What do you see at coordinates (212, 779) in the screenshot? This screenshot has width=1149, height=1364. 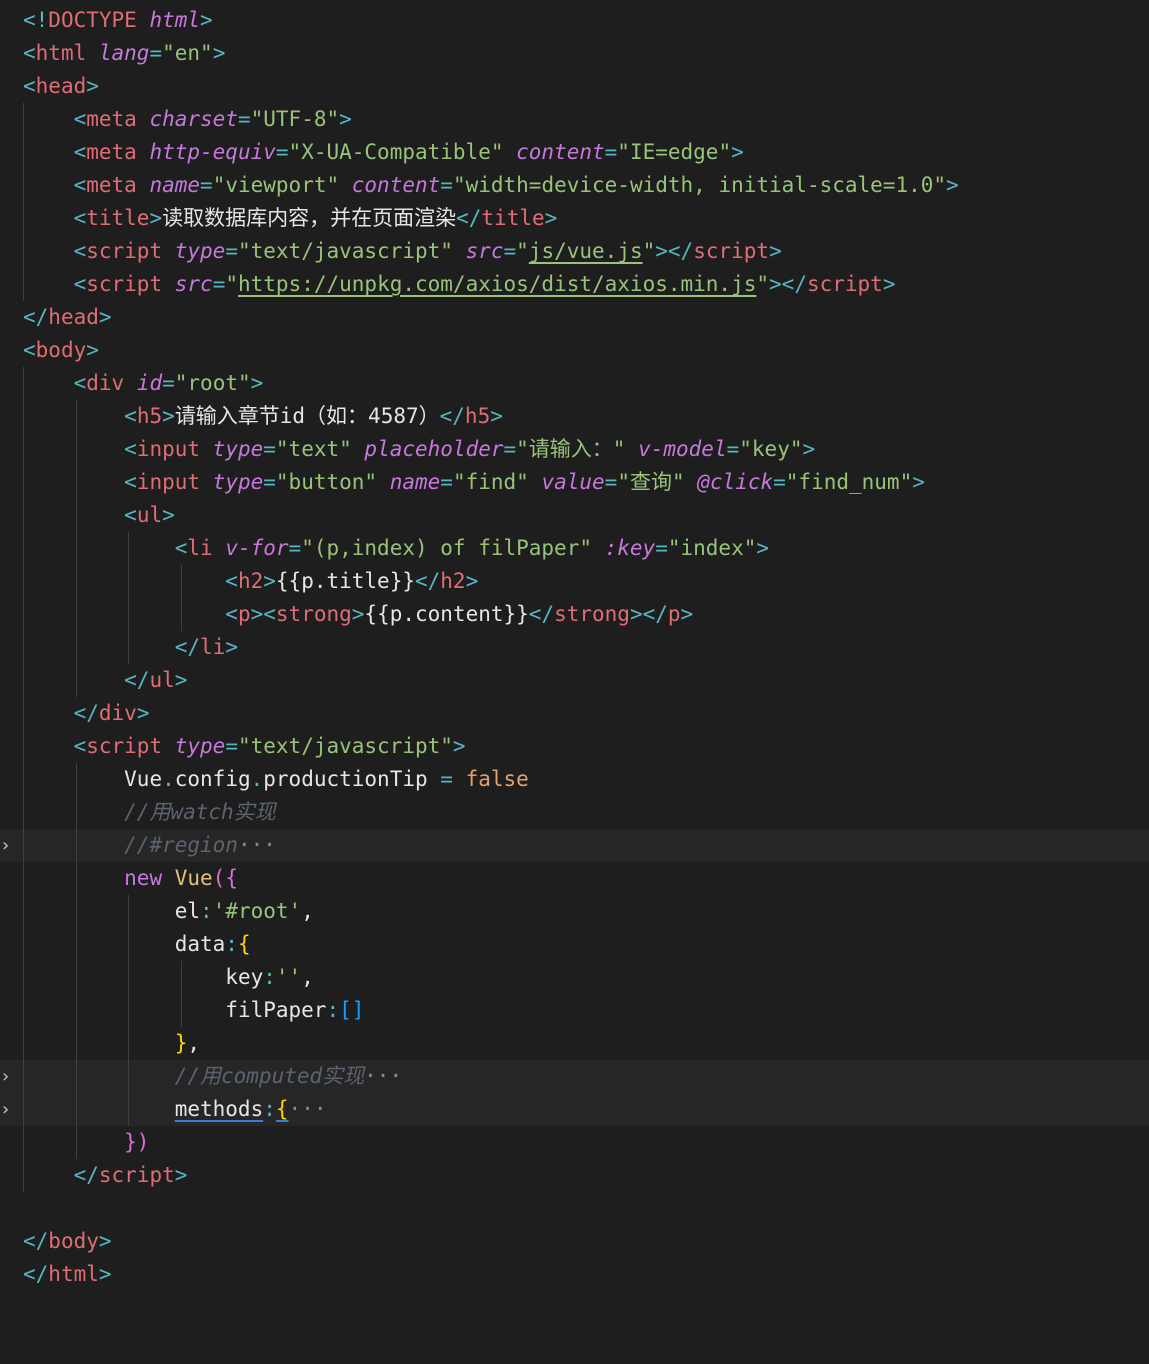 I see `code-token: config` at bounding box center [212, 779].